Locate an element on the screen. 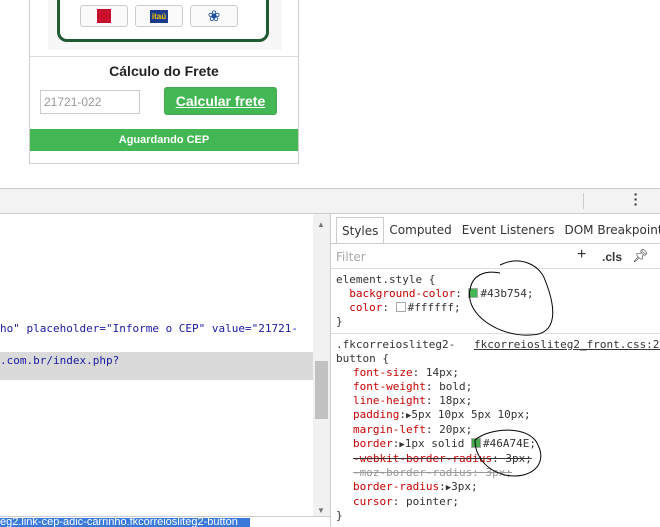  css-property: padding:▶5px 10px 5px 10px; is located at coordinates (436, 415).